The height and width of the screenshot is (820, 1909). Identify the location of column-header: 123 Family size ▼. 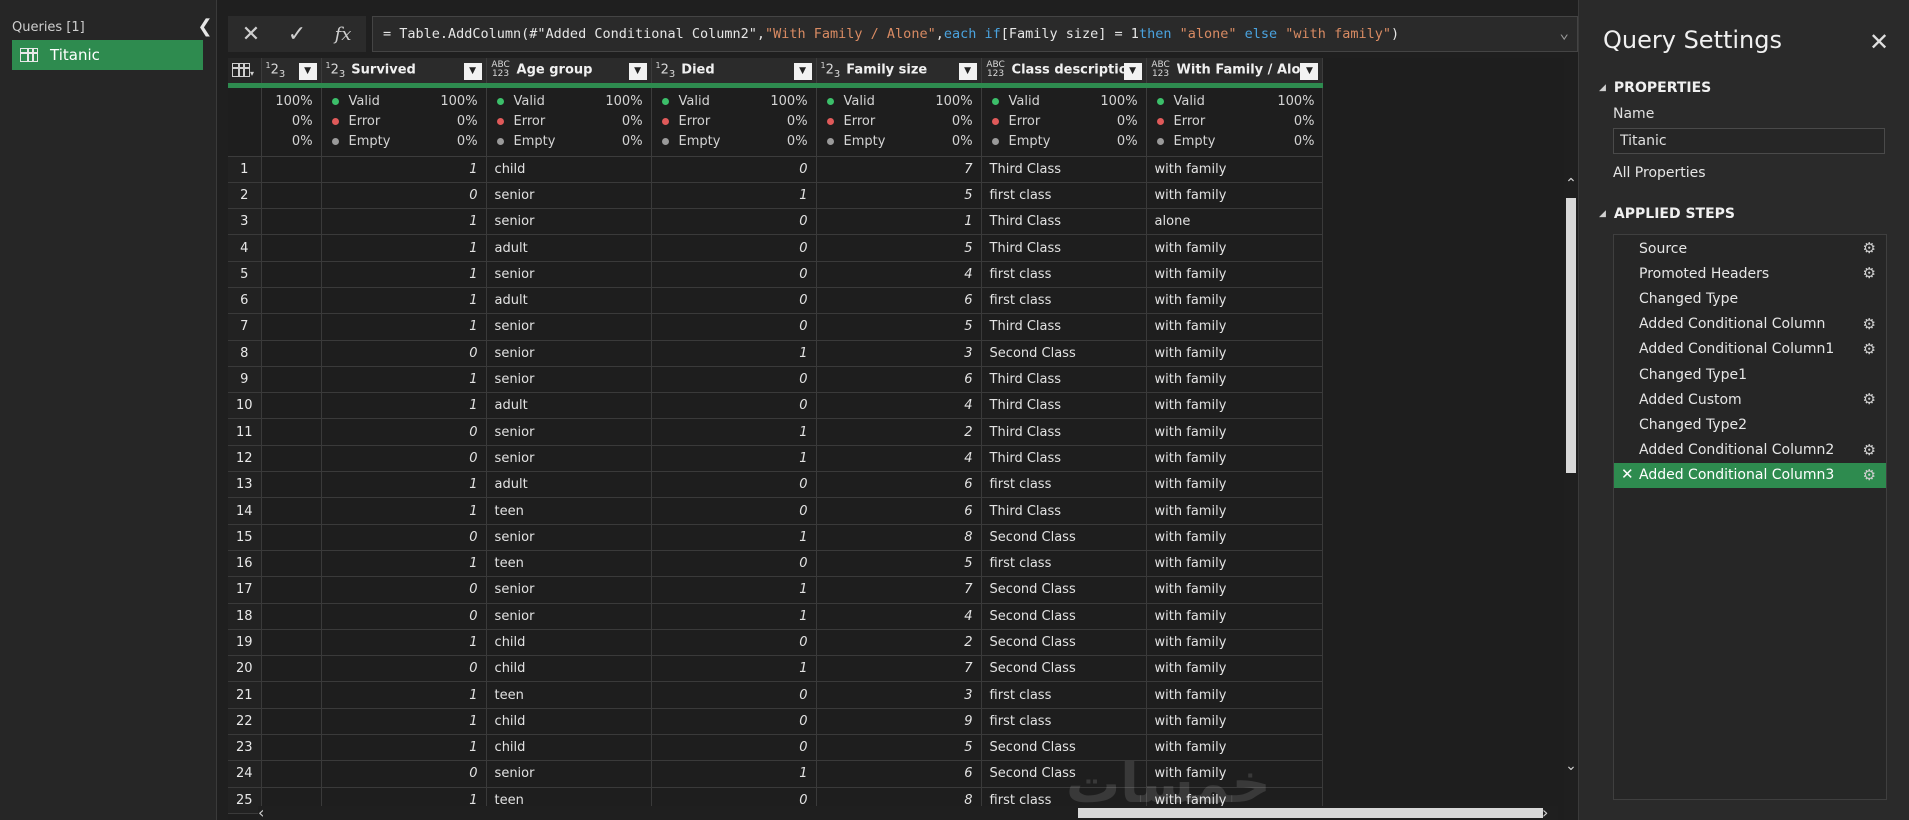
(899, 73).